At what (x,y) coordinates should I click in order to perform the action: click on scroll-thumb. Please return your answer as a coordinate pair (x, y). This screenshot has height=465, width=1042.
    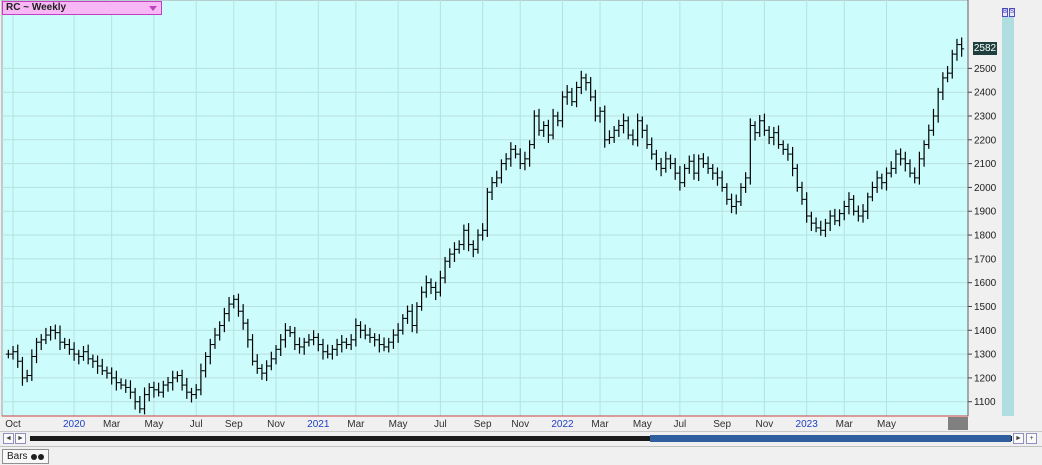
    Looking at the image, I should click on (830, 438).